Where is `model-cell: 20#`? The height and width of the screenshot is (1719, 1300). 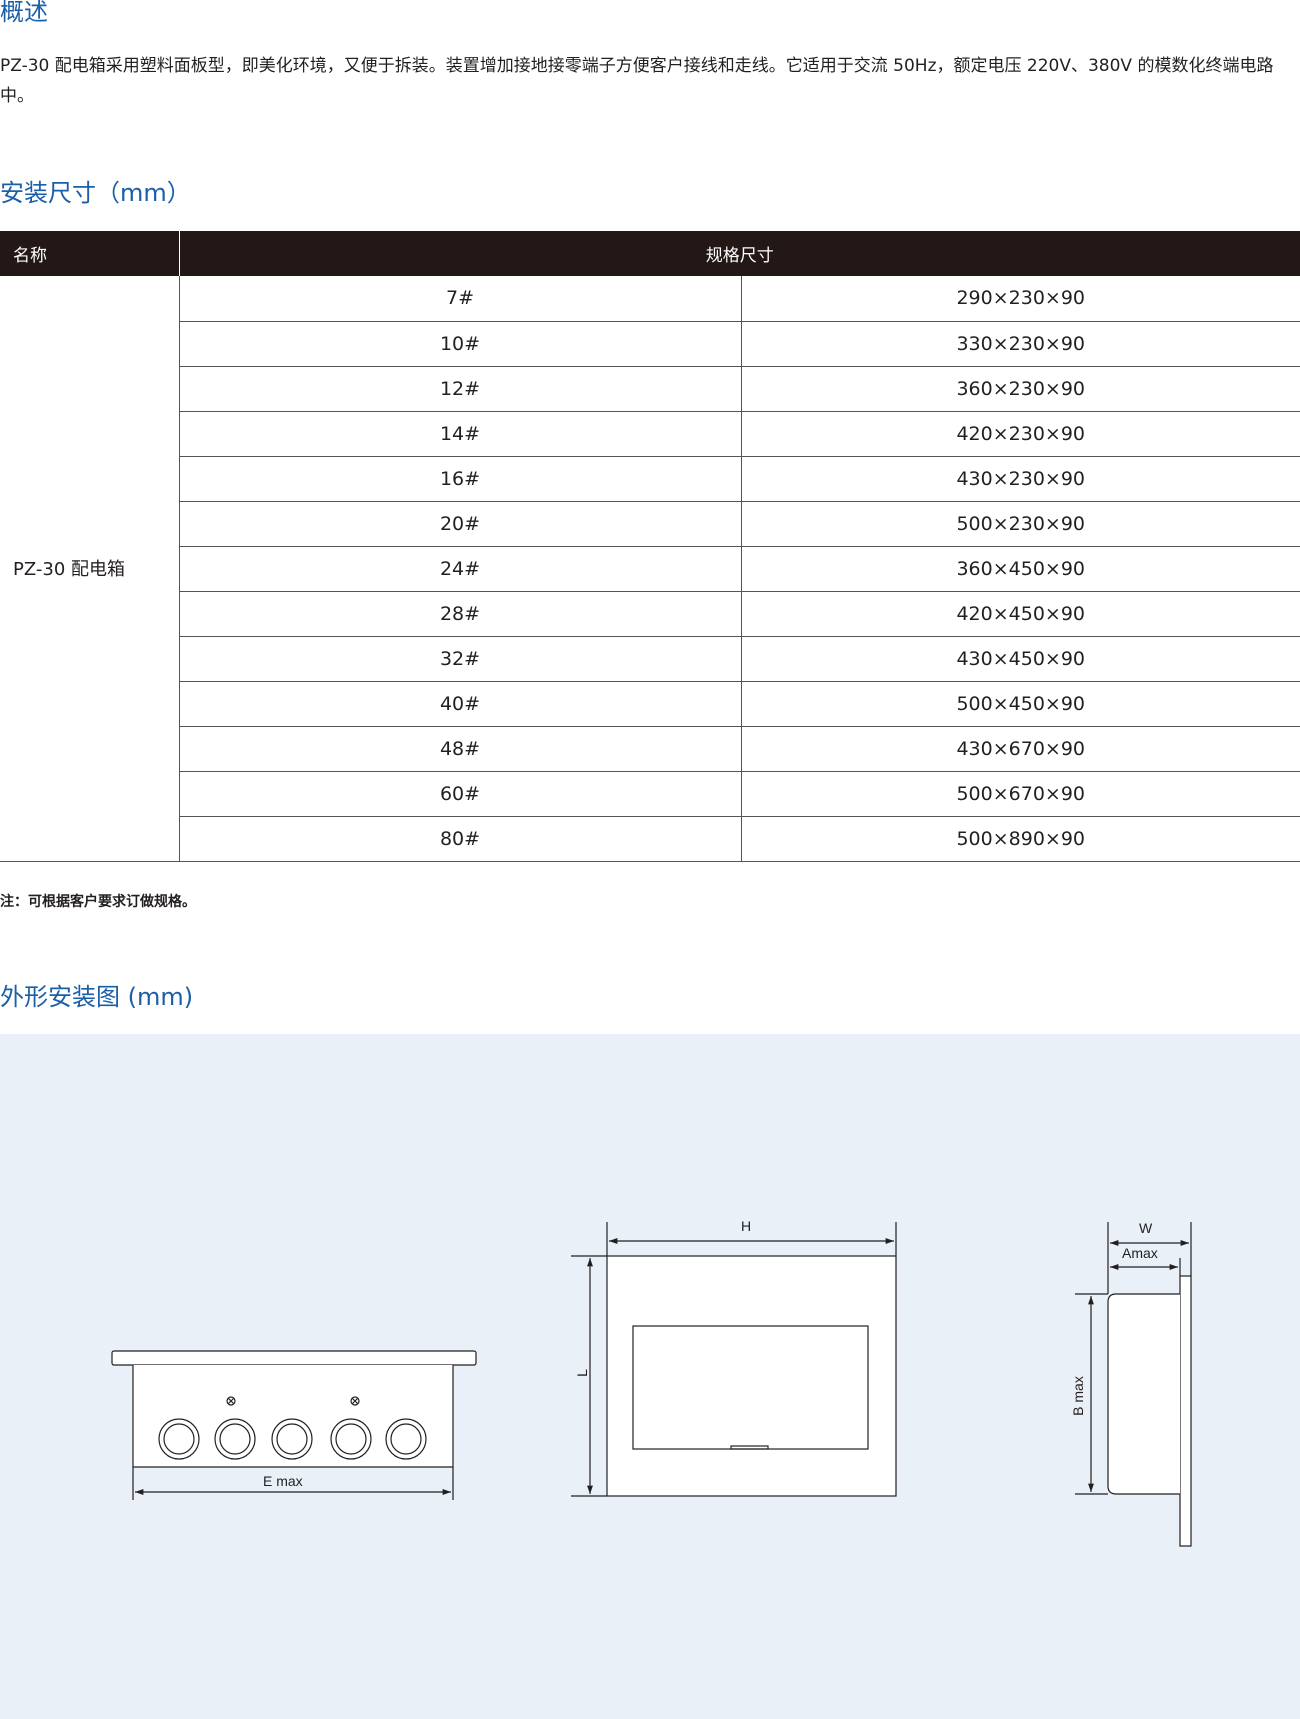
model-cell: 20# is located at coordinates (459, 524).